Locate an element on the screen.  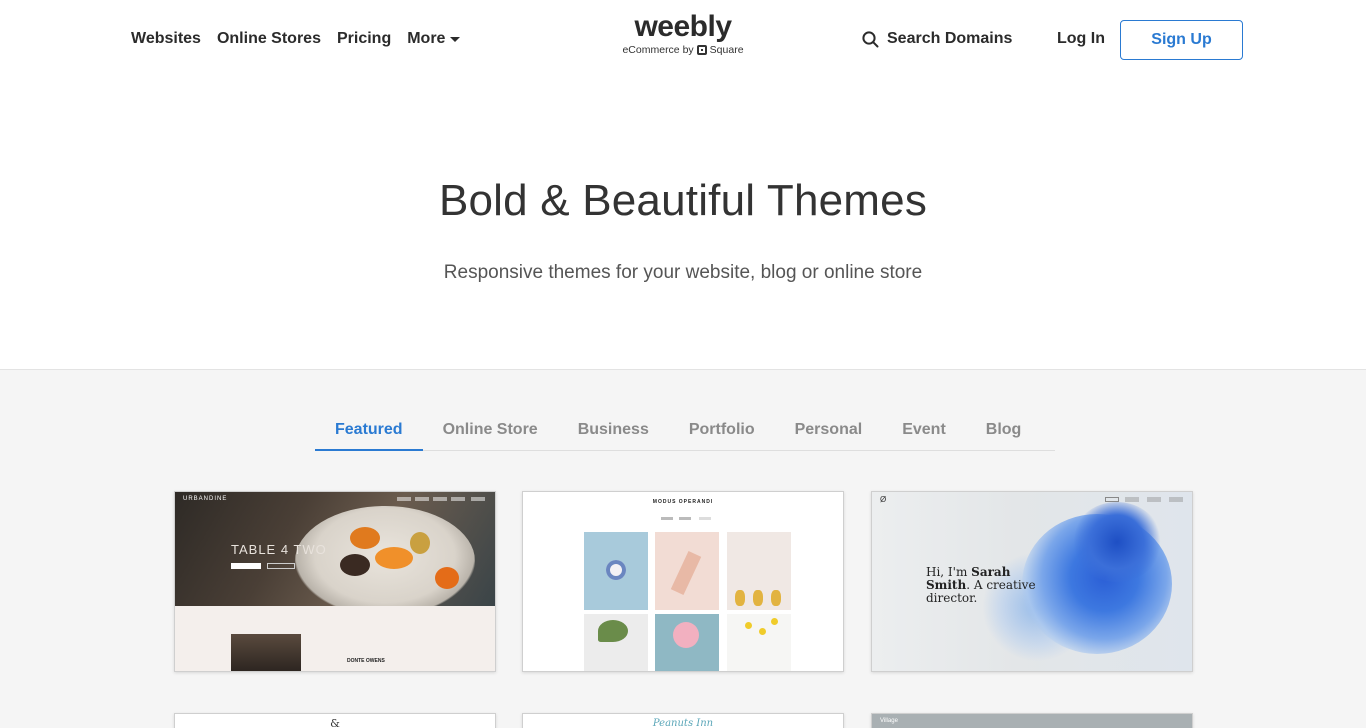
theme-card-4: & is located at coordinates (335, 720).